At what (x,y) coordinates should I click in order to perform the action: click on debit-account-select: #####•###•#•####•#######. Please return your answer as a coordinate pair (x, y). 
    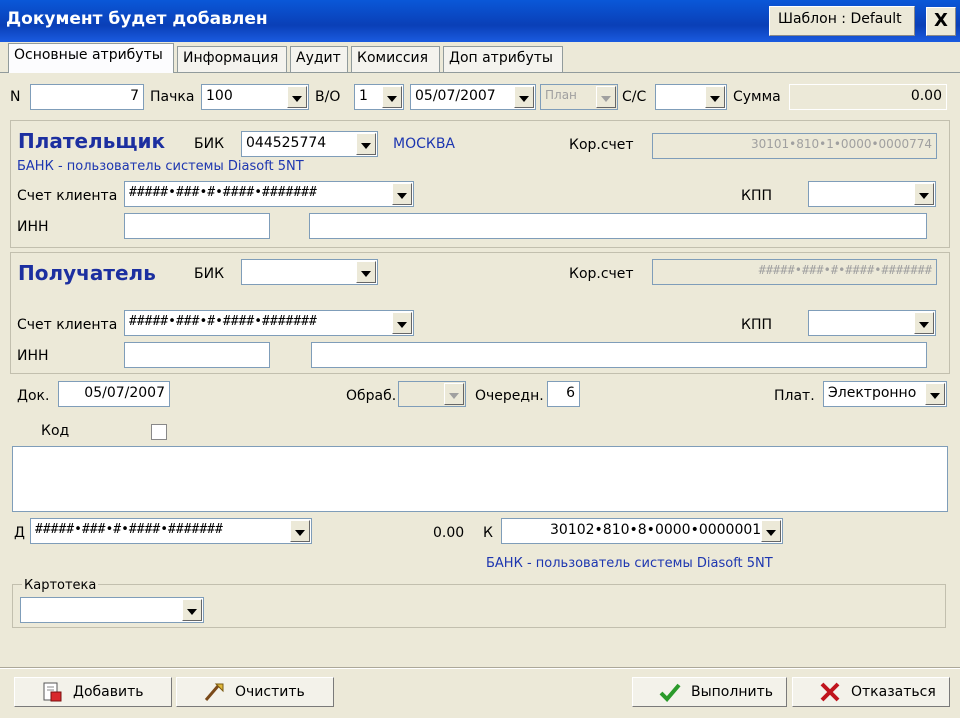
    Looking at the image, I should click on (171, 531).